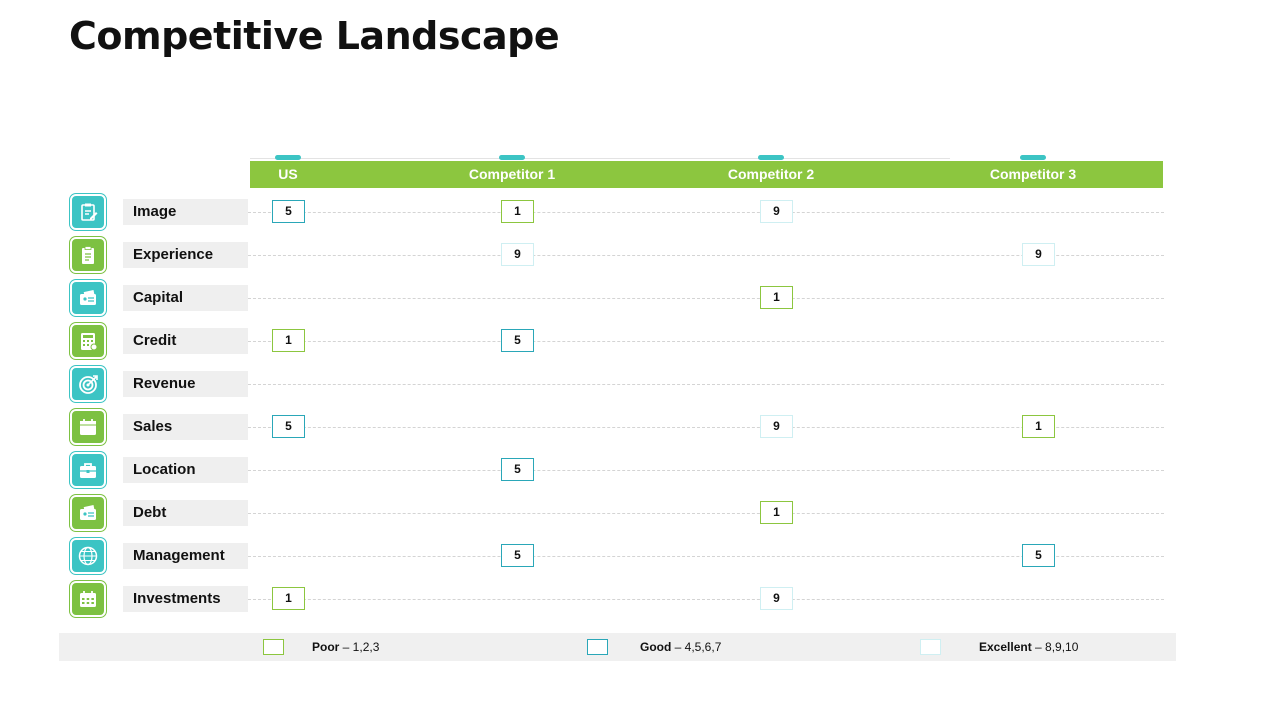 The height and width of the screenshot is (720, 1280). Describe the element at coordinates (681, 647) in the screenshot. I see `legend-good-text: Good – 4,5,6,7` at that location.